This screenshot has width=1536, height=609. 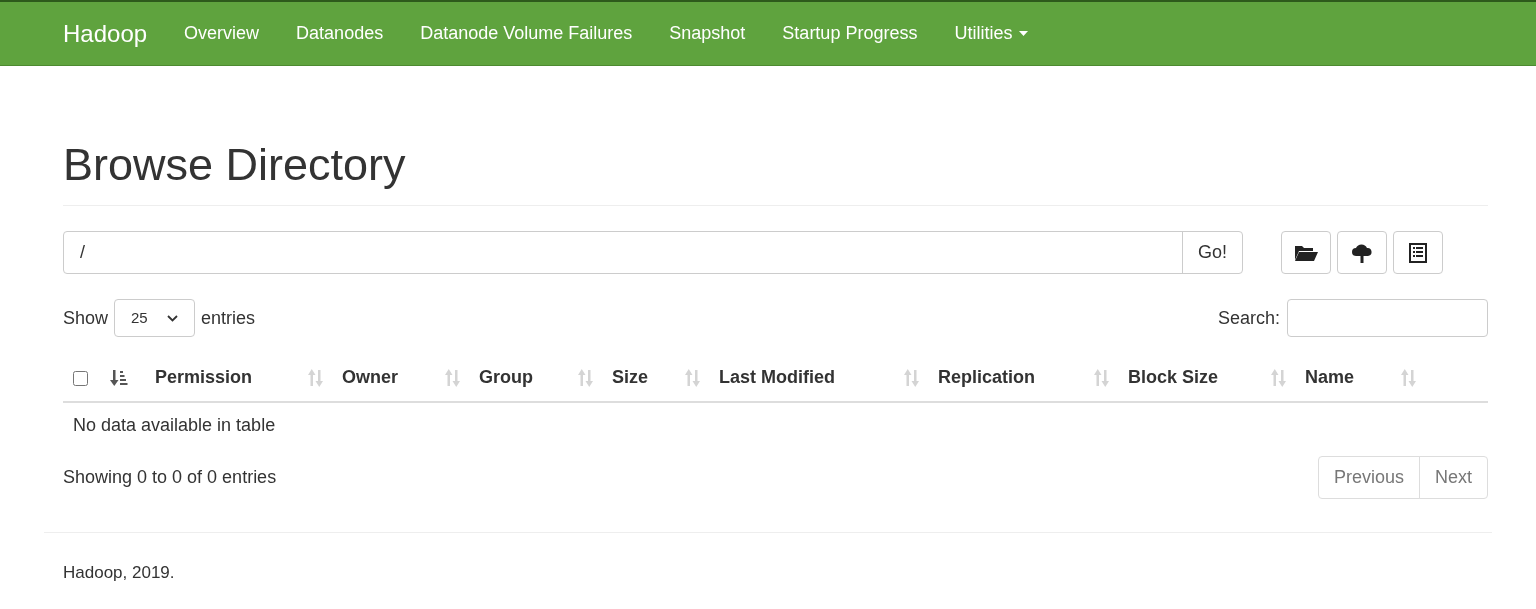 I want to click on list-button, so click(x=1418, y=252).